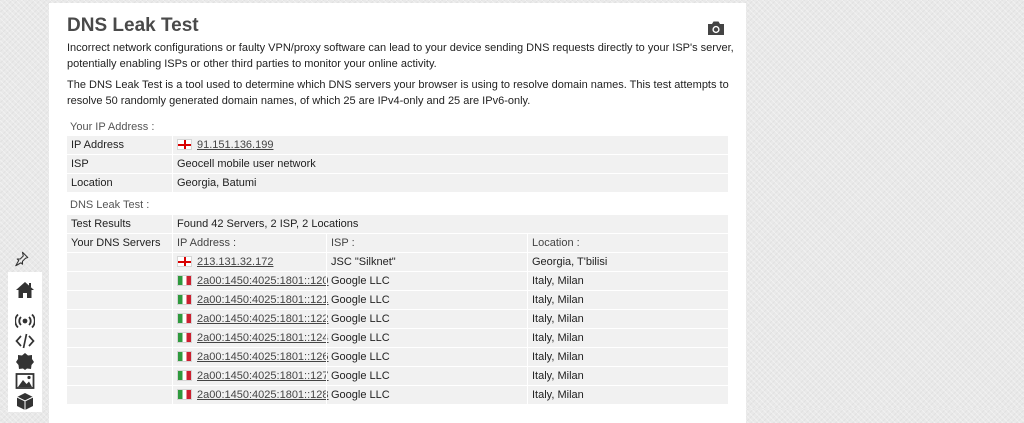 The image size is (1024, 423). What do you see at coordinates (116, 243) in the screenshot?
I see `dns-servers-label: Your DNS Servers` at bounding box center [116, 243].